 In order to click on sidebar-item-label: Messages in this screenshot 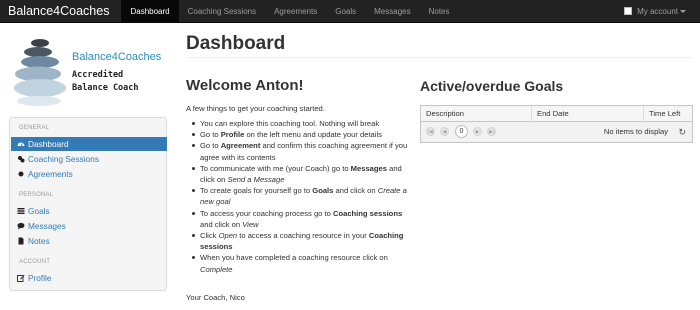, I will do `click(47, 226)`.